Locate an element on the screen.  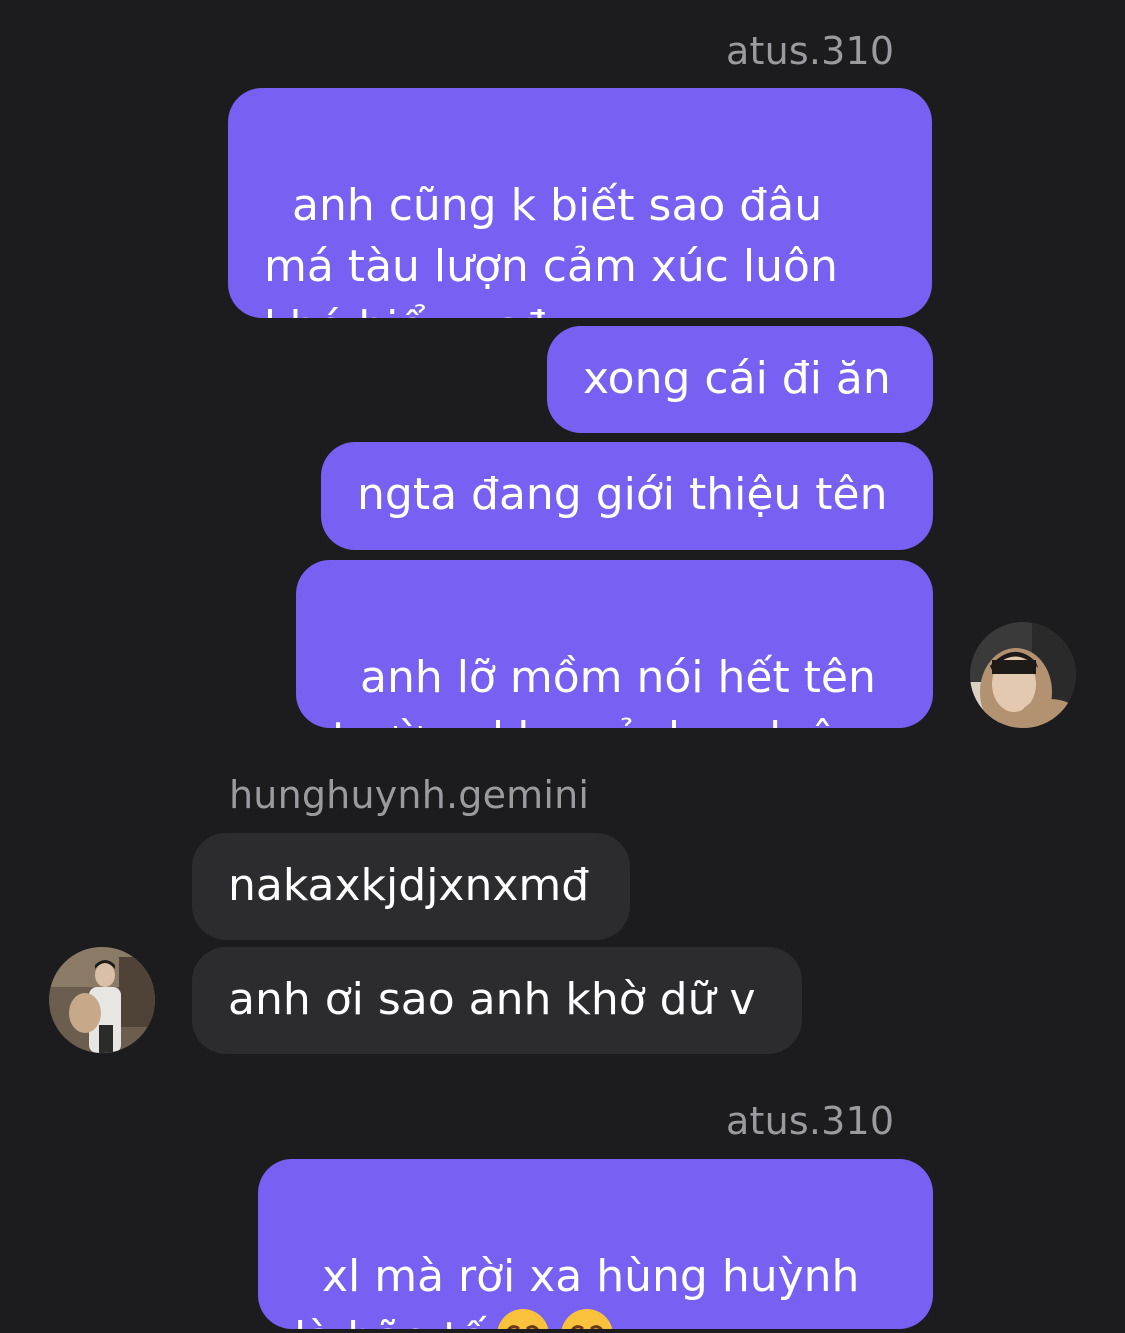
message-text: nakaxkjdjxnxmđ is located at coordinates (409, 885).